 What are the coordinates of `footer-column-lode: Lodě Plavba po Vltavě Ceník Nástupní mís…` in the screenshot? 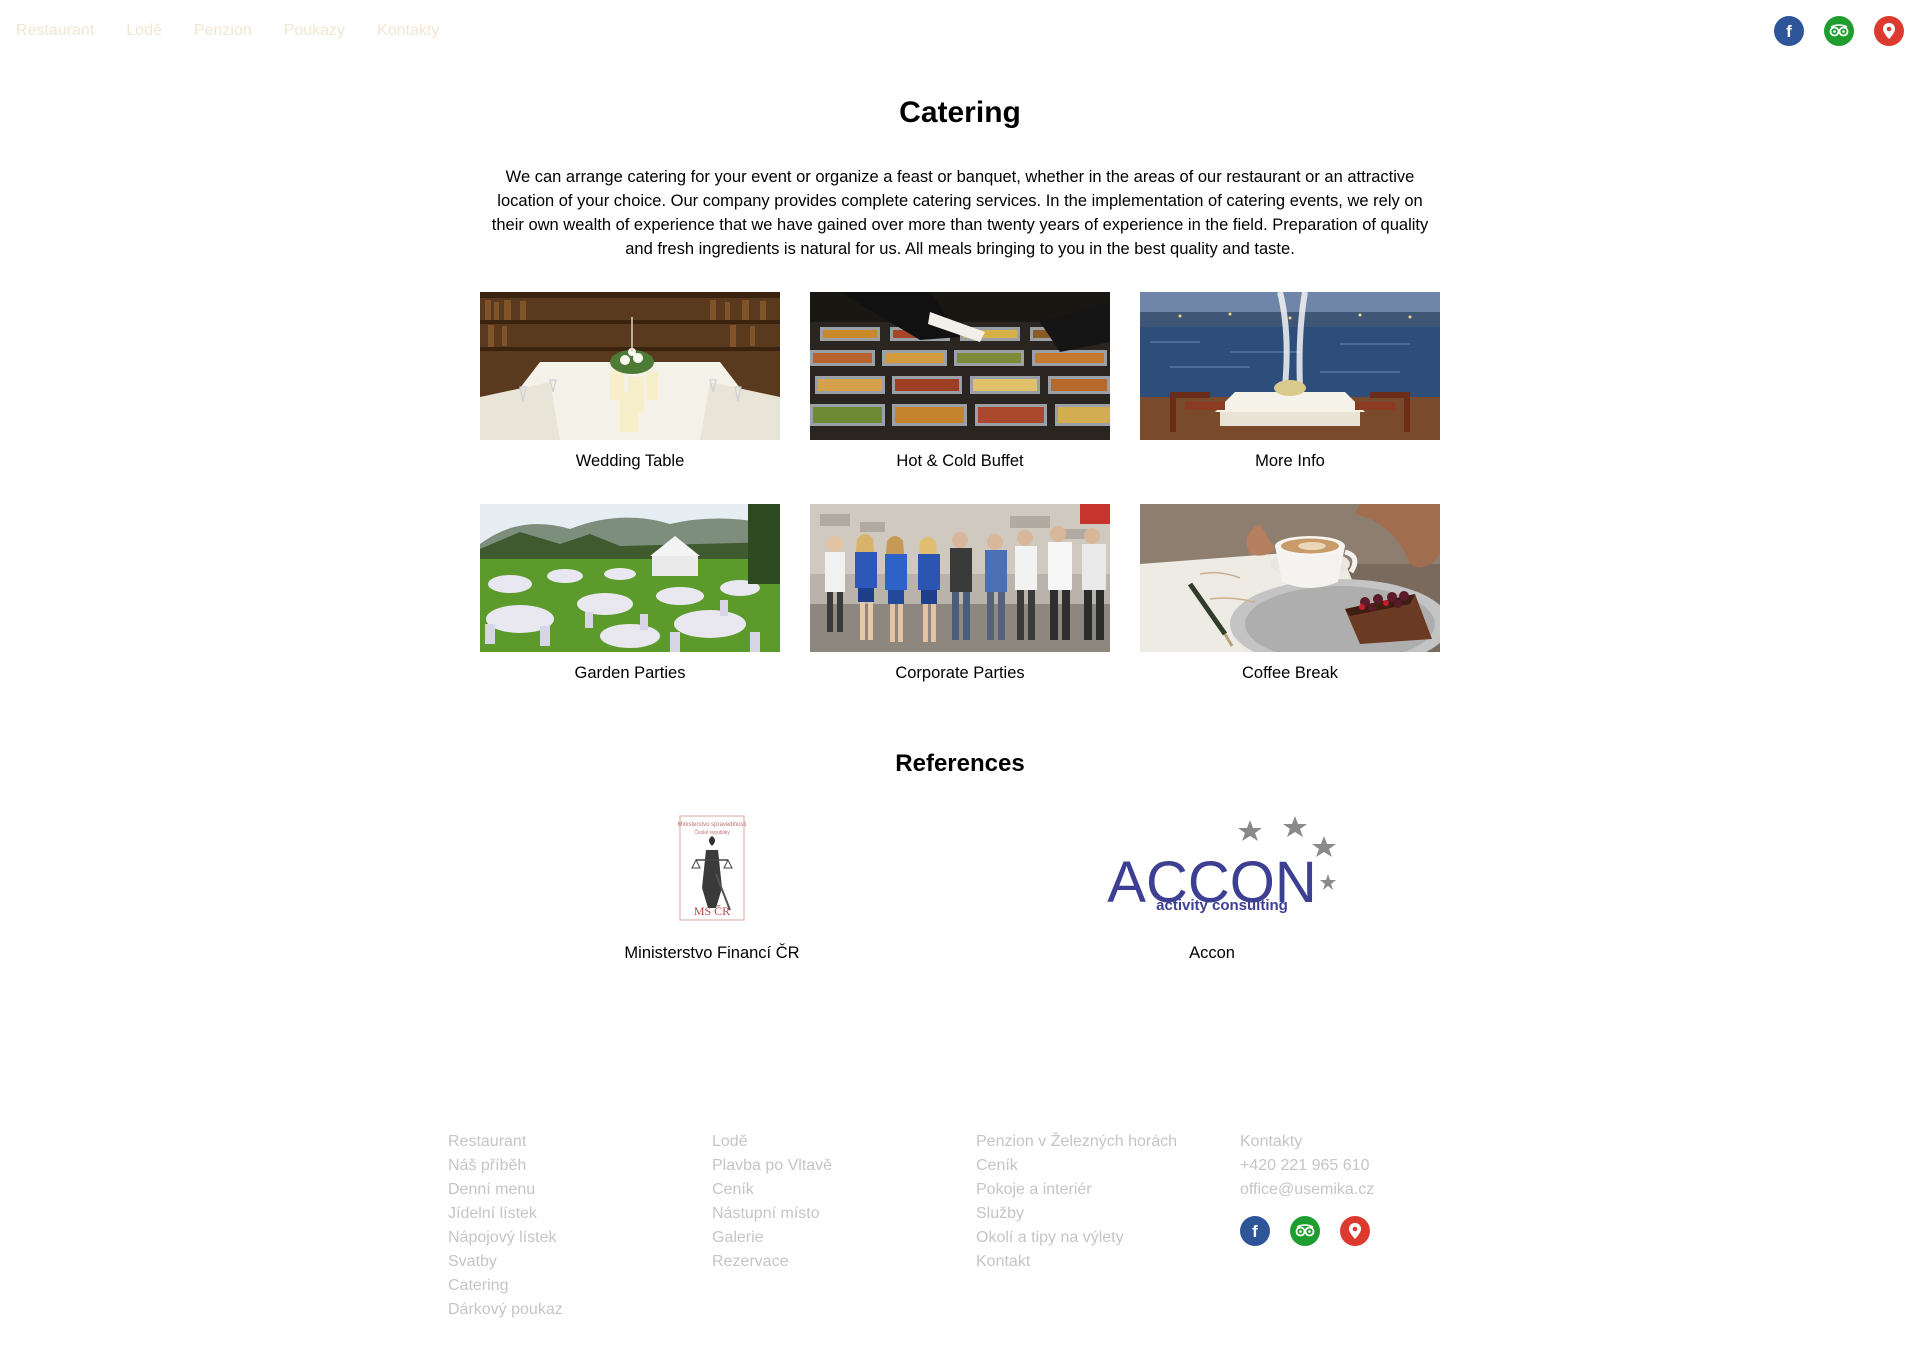 It's located at (844, 1226).